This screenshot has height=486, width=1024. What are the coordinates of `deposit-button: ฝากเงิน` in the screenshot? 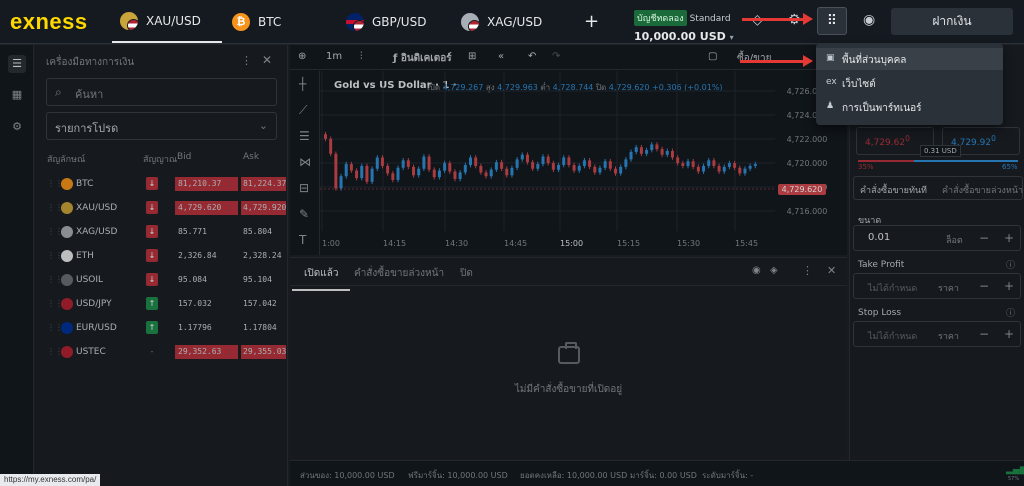 It's located at (952, 21).